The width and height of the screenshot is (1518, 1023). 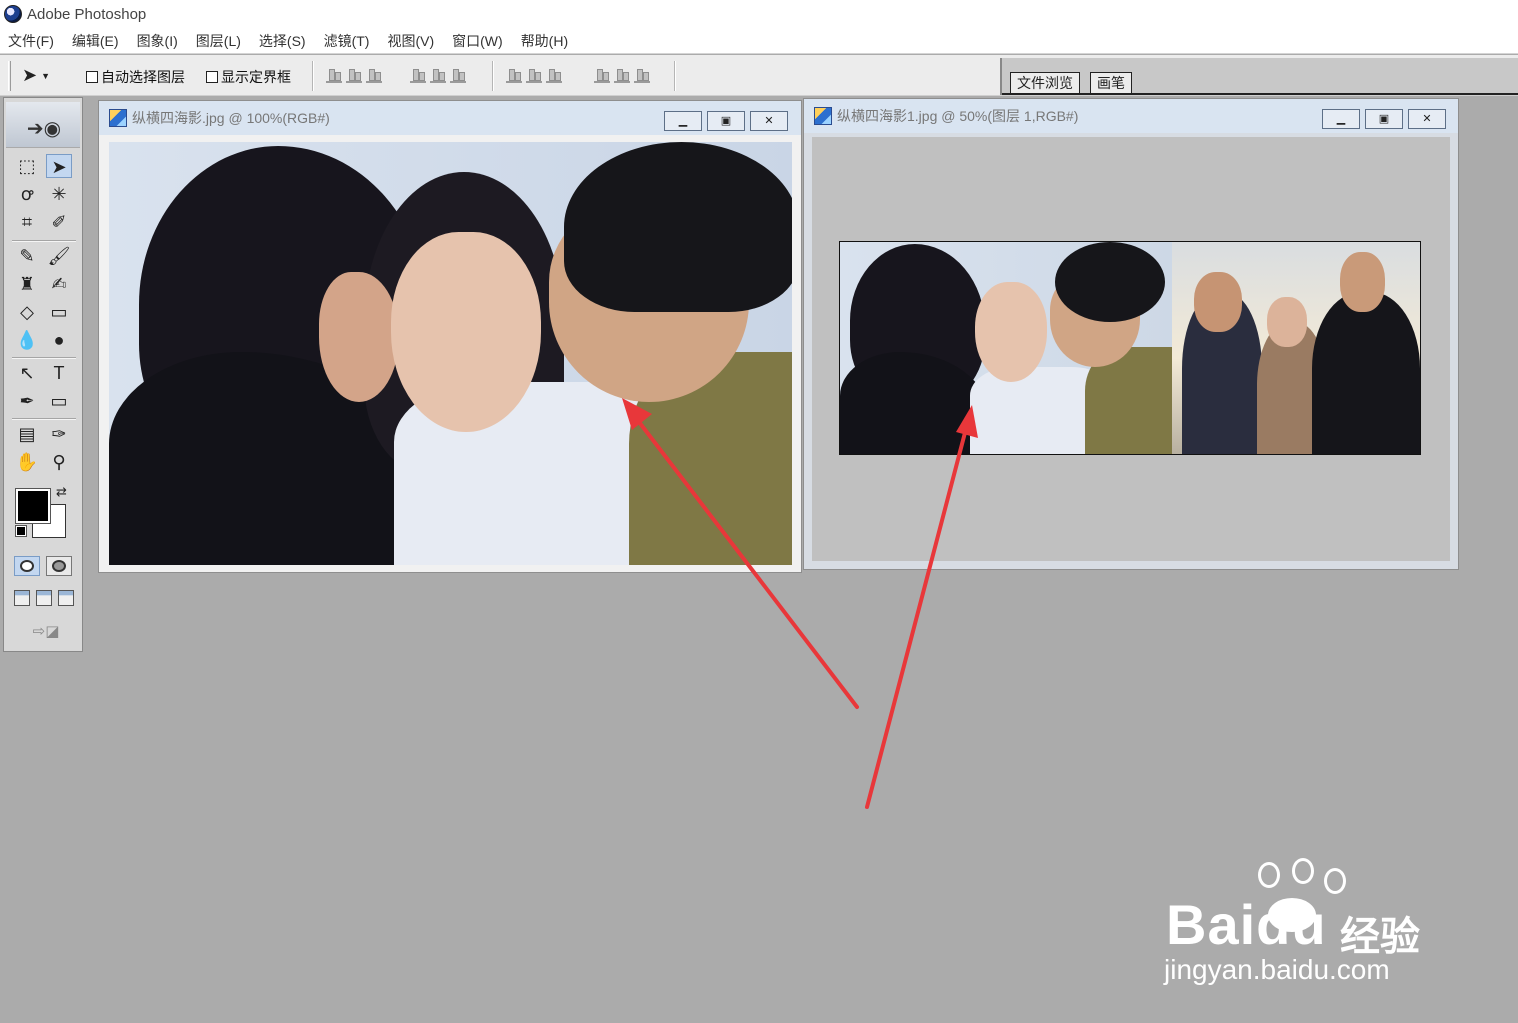 What do you see at coordinates (59, 256) in the screenshot?
I see `brush-tool-icon: 🖌` at bounding box center [59, 256].